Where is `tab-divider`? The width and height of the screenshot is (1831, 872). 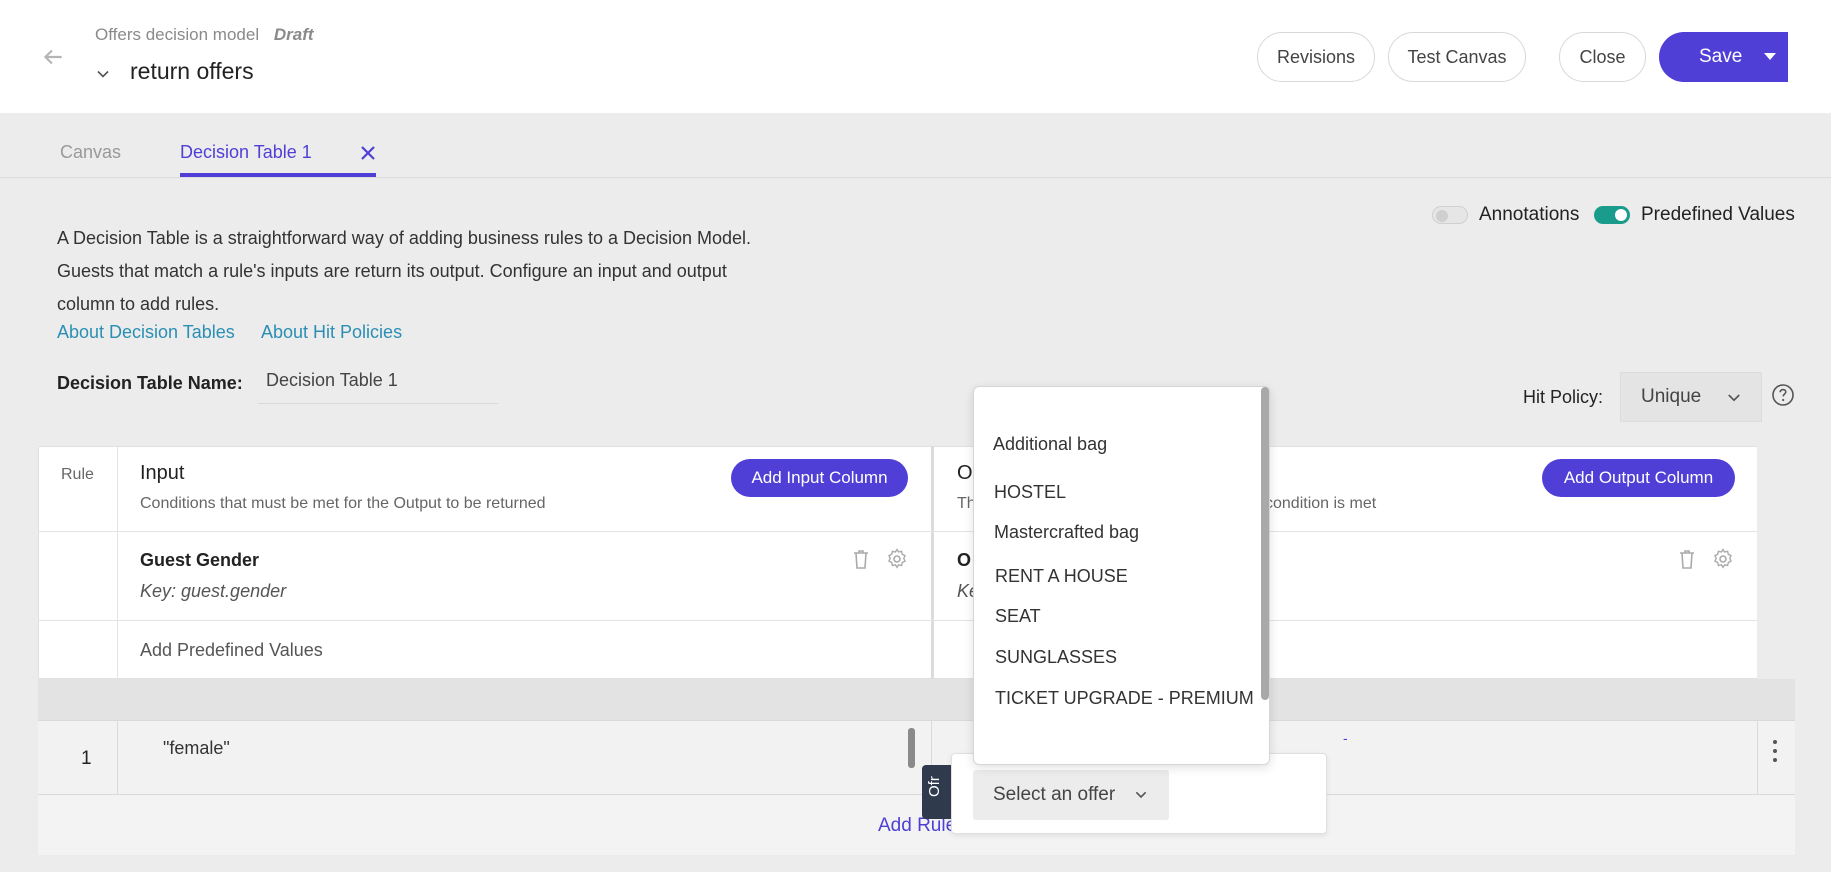 tab-divider is located at coordinates (915, 177).